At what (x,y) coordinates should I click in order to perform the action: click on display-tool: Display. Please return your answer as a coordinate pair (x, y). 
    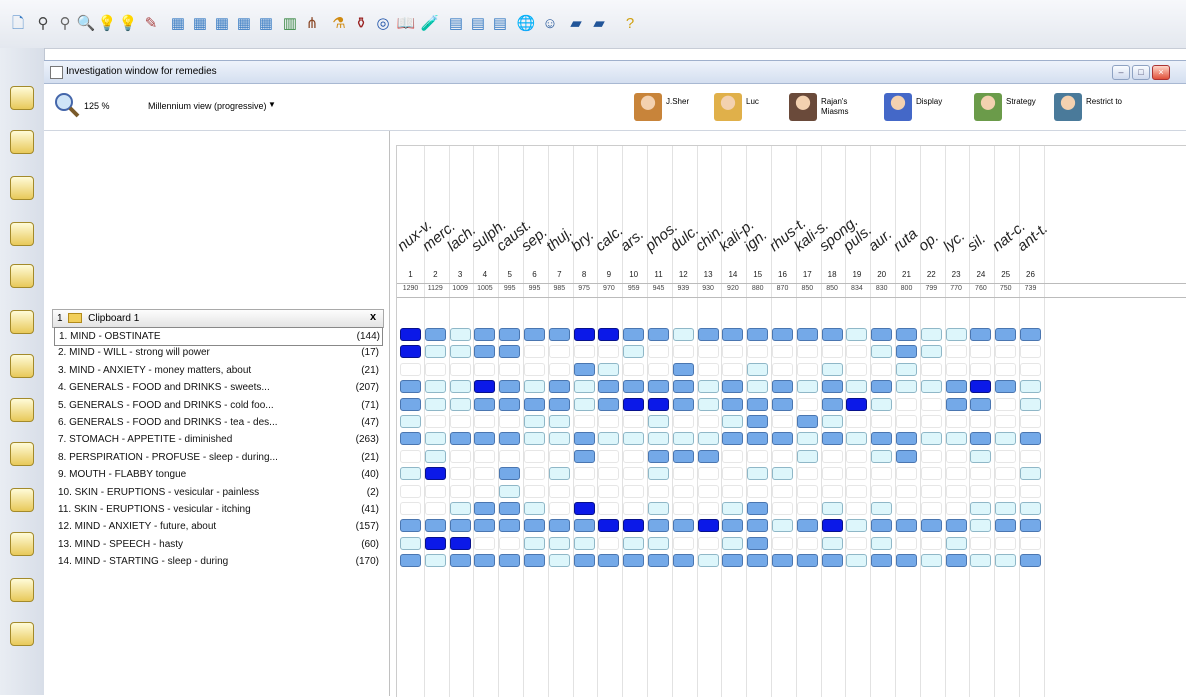
    Looking at the image, I should click on (924, 108).